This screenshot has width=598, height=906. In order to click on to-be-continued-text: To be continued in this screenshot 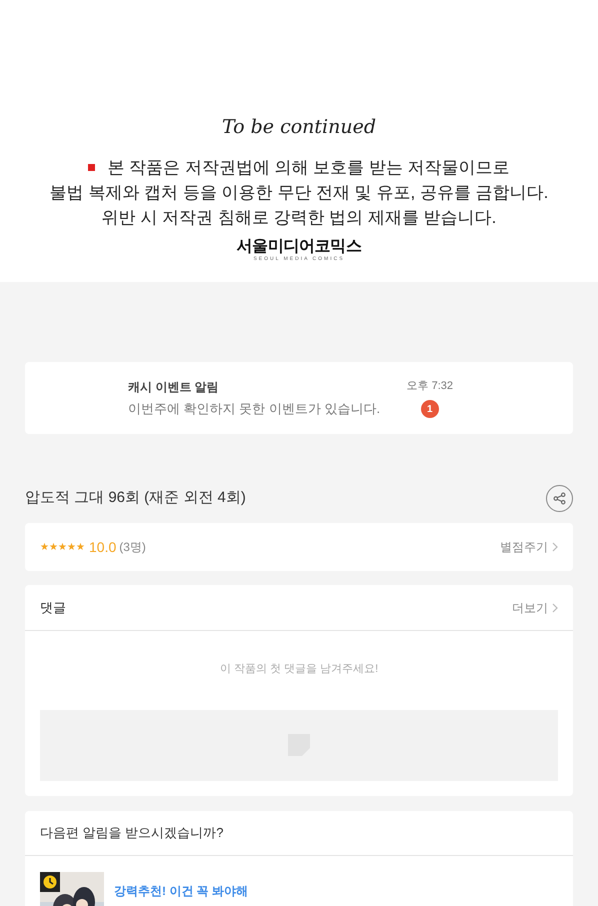, I will do `click(299, 127)`.